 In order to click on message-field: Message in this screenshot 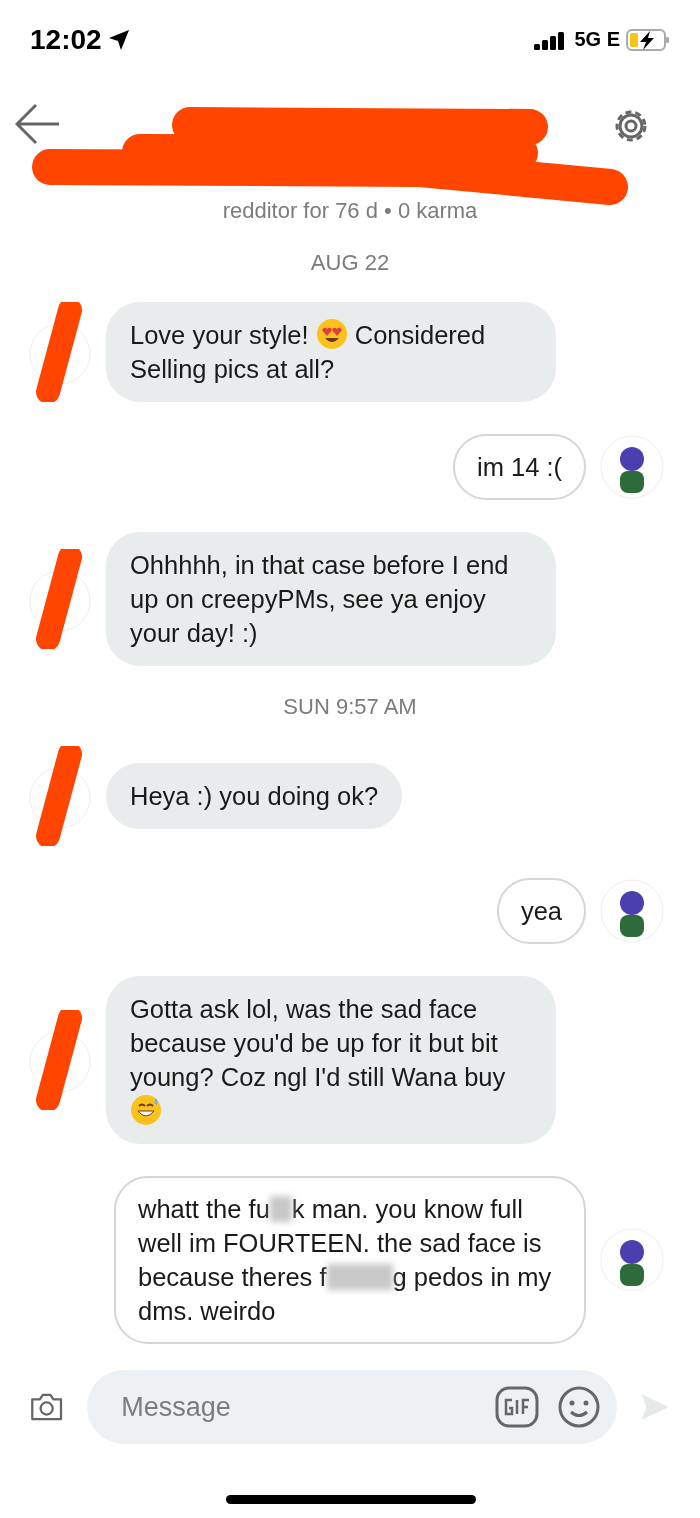, I will do `click(352, 1407)`.